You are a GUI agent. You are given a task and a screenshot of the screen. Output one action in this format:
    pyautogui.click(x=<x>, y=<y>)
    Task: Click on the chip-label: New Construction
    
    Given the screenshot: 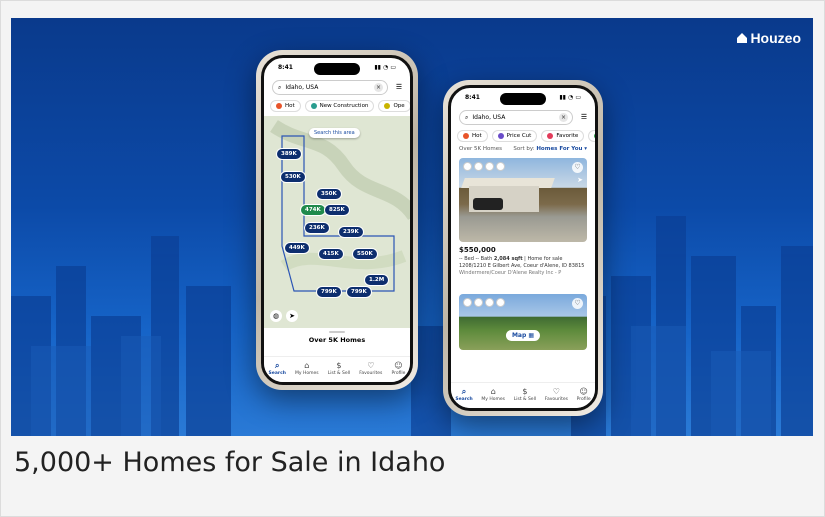 What is the action you would take?
    pyautogui.click(x=344, y=106)
    